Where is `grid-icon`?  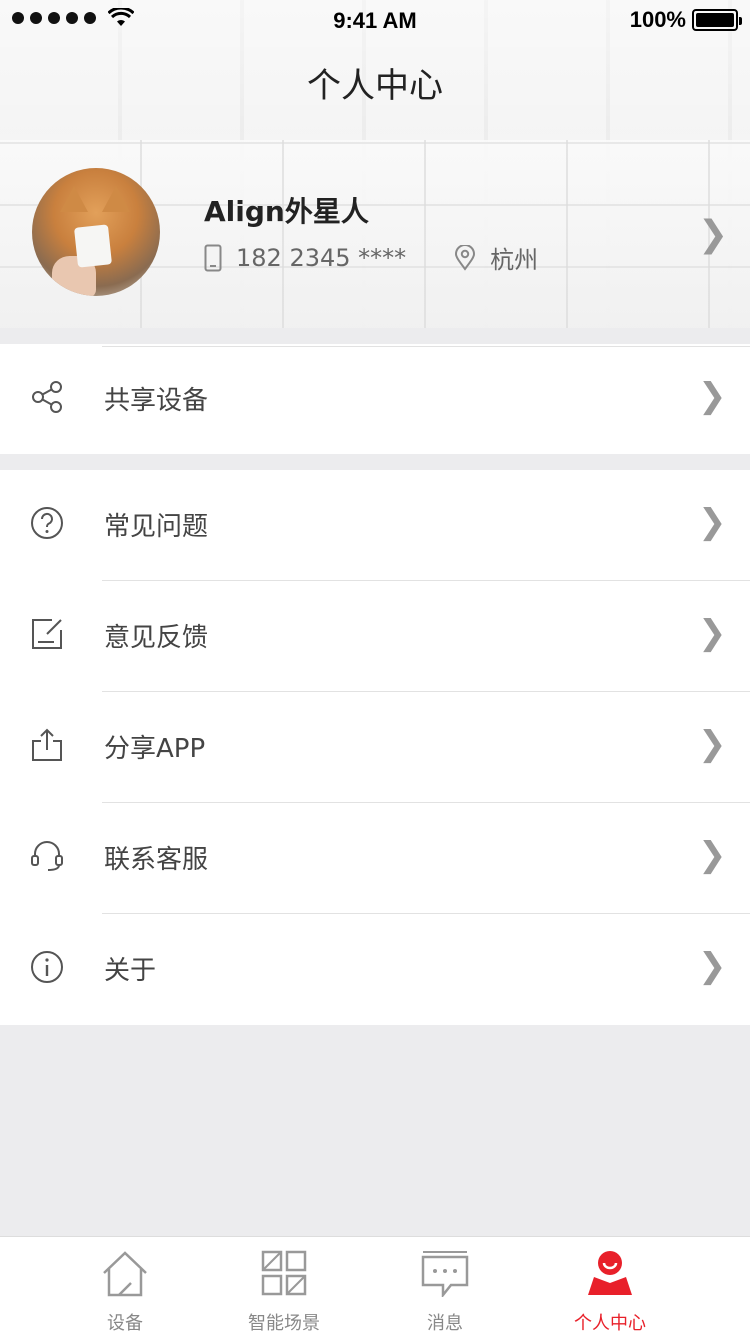
grid-icon is located at coordinates (284, 1273).